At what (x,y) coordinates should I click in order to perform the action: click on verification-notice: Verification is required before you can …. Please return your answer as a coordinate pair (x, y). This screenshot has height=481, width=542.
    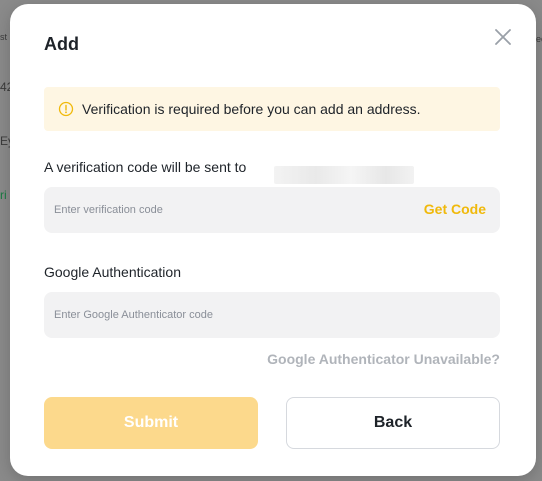
    Looking at the image, I should click on (272, 109).